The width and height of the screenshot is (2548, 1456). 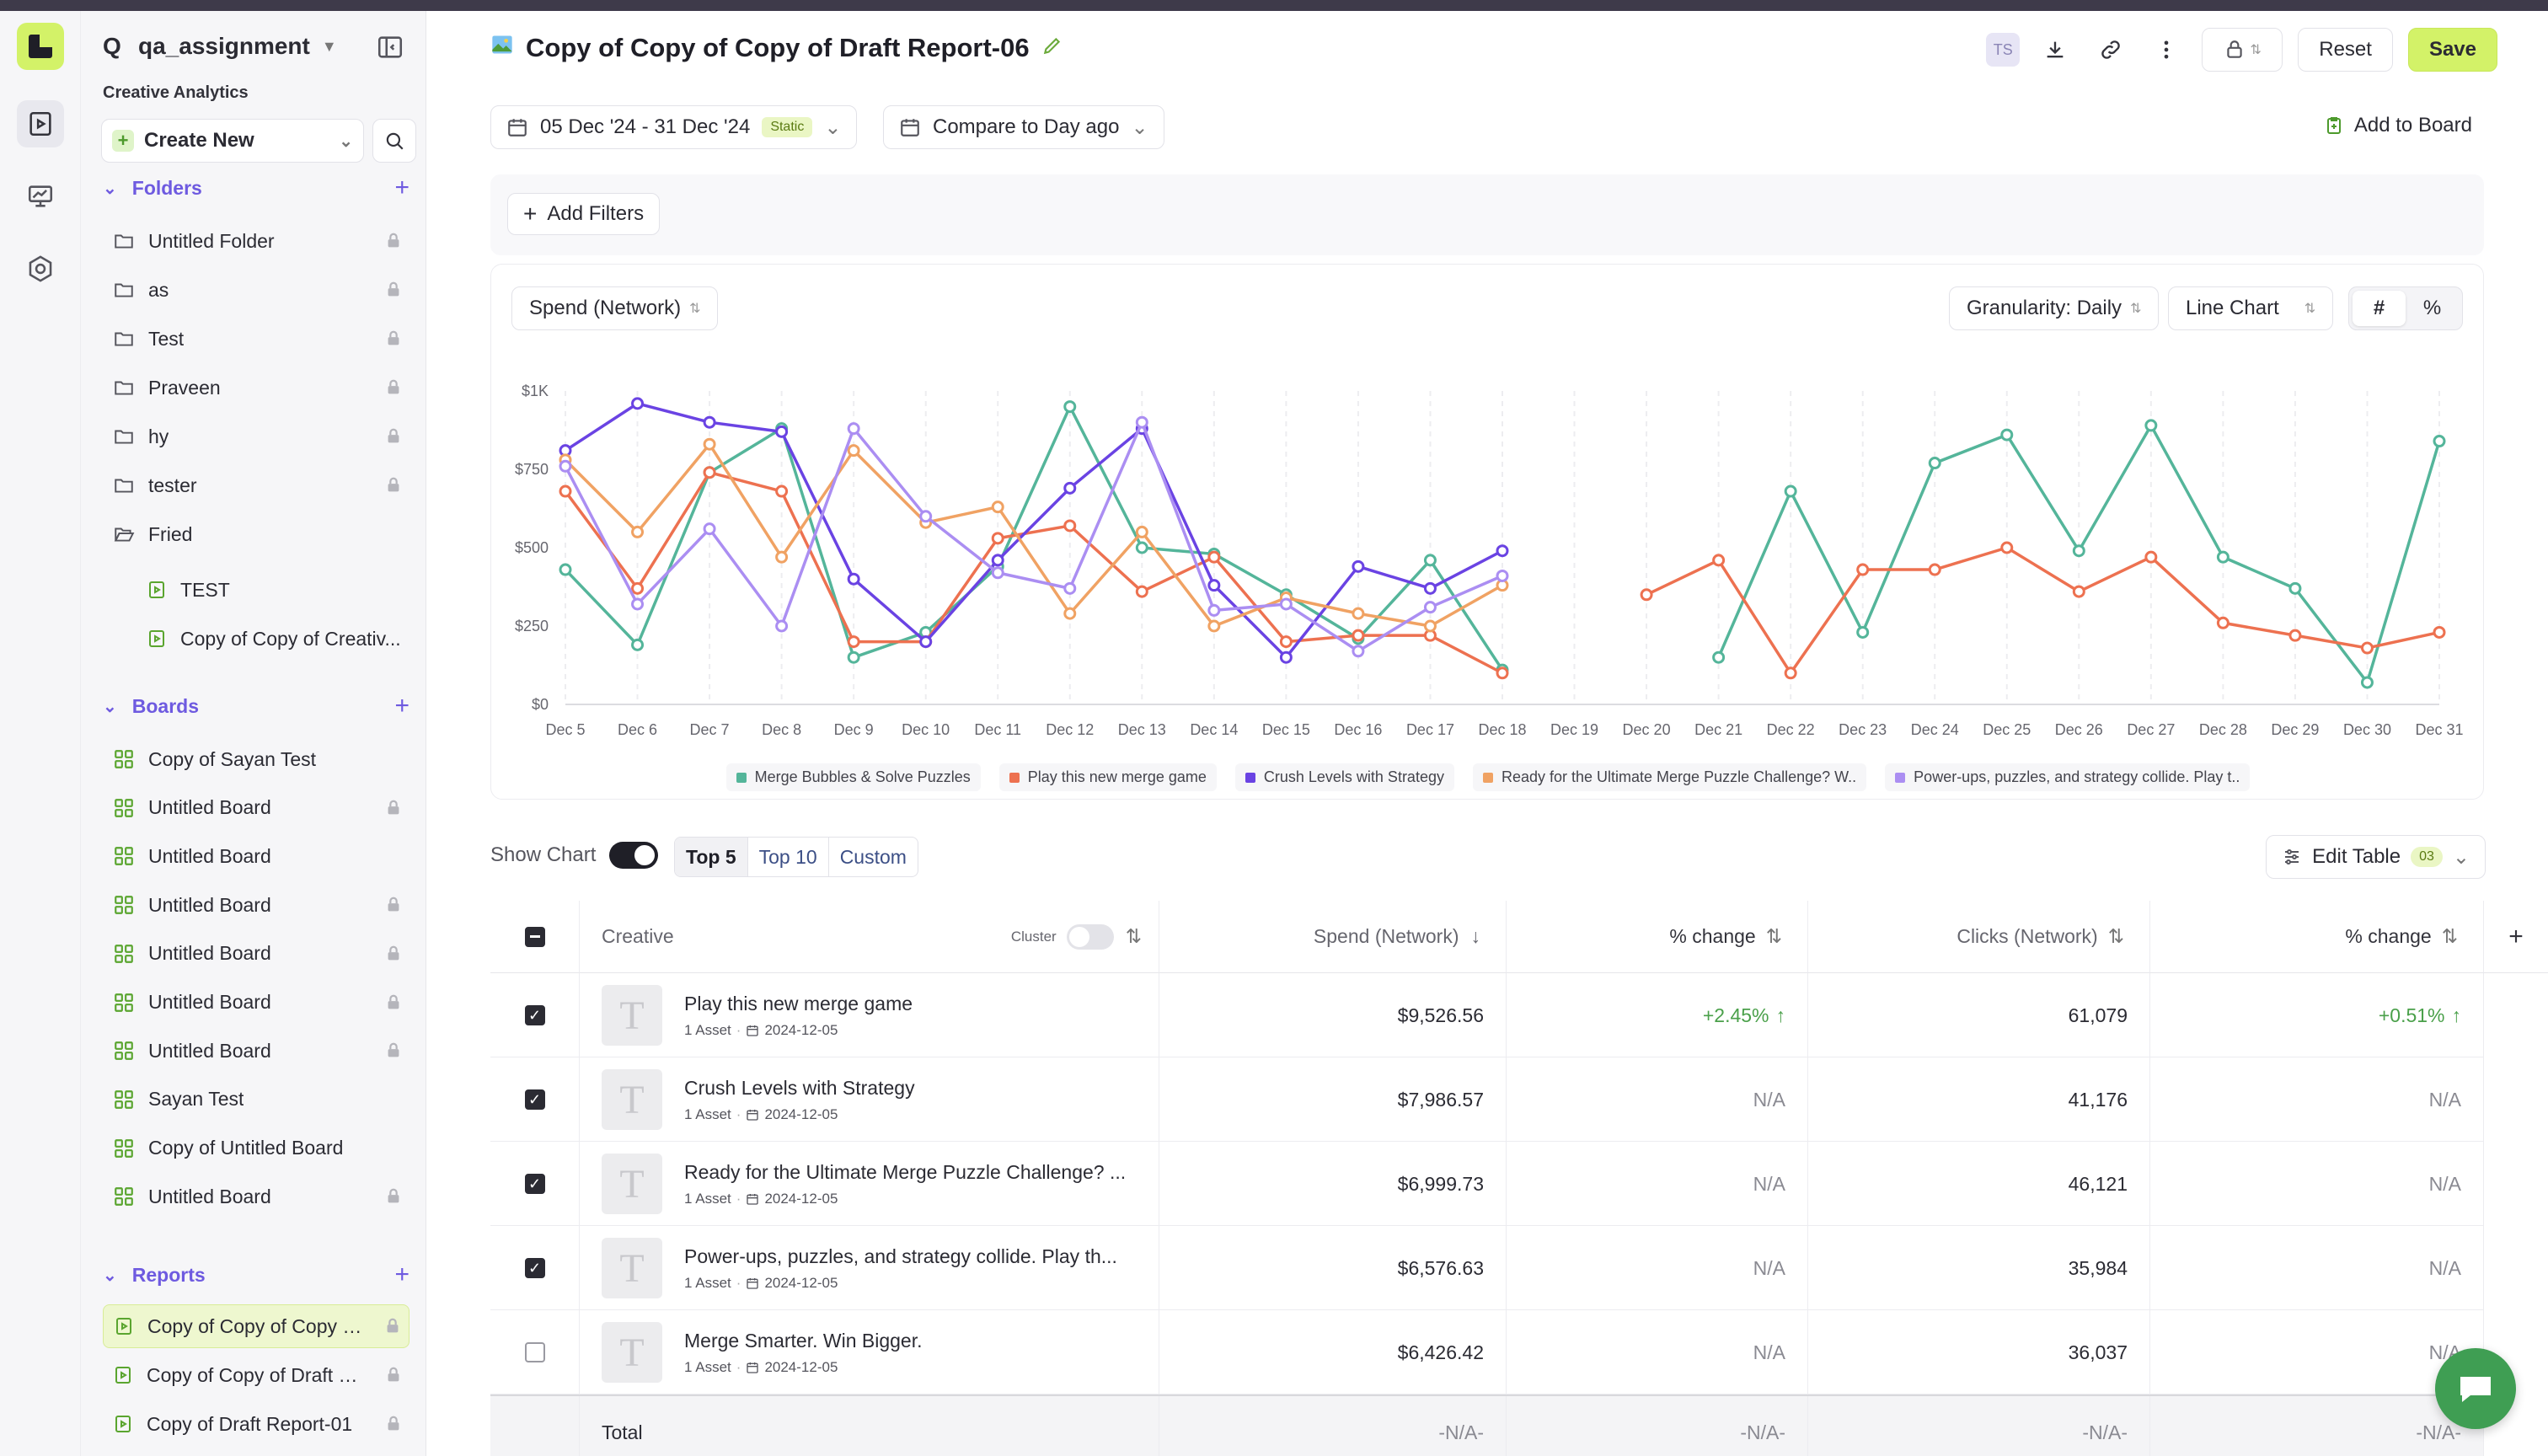 I want to click on create-new-button: + Create New ⌄, so click(x=232, y=141).